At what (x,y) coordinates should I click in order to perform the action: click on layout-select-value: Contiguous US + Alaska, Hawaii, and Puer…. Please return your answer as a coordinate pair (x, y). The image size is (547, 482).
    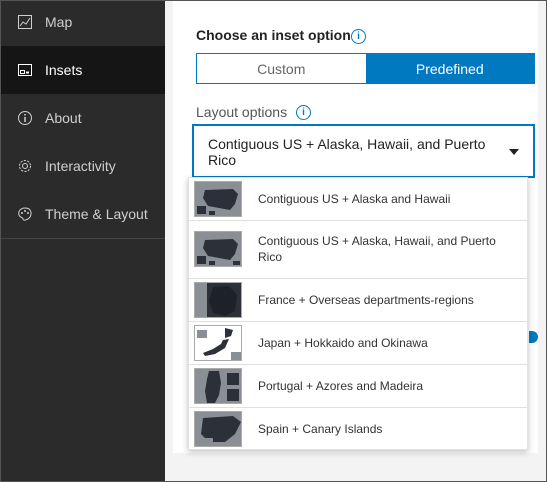
    Looking at the image, I should click on (347, 152).